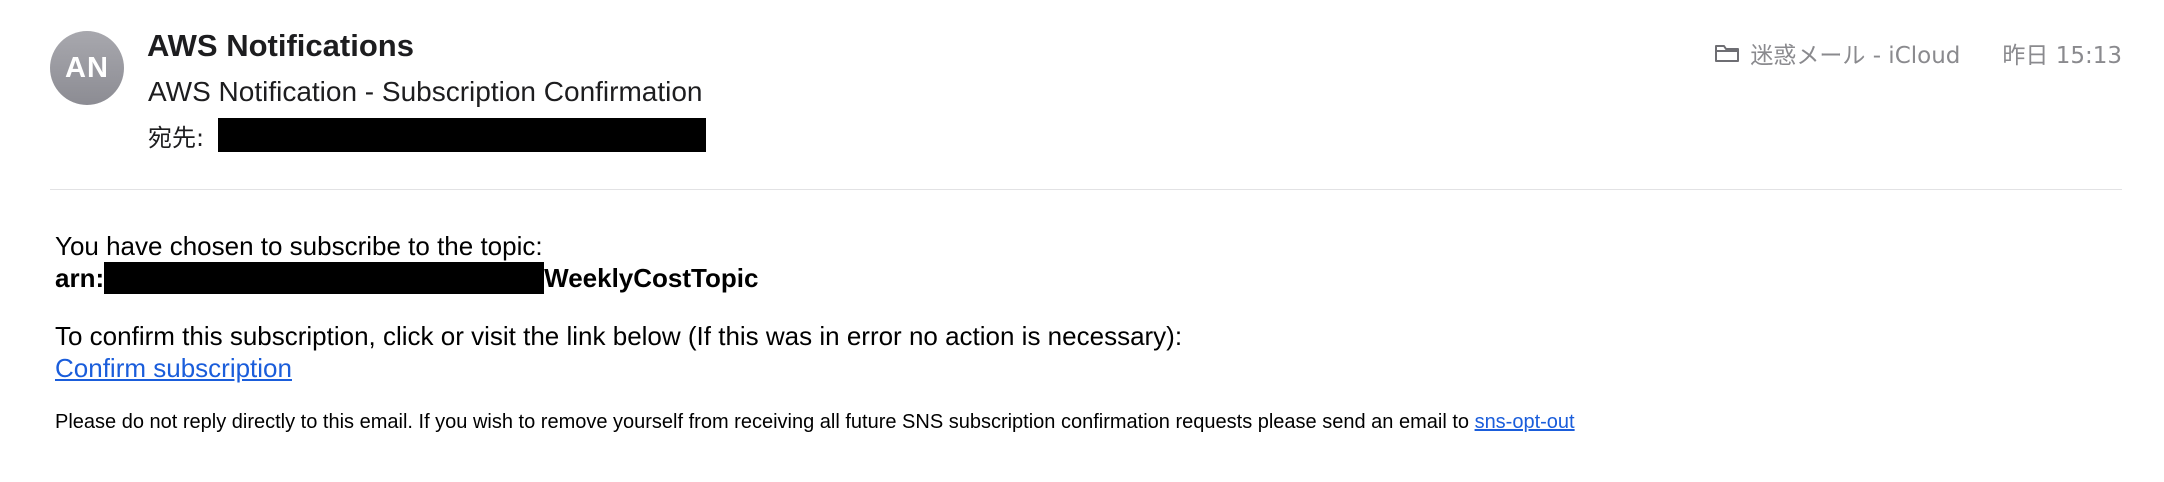  I want to click on recipient-redacted, so click(462, 135).